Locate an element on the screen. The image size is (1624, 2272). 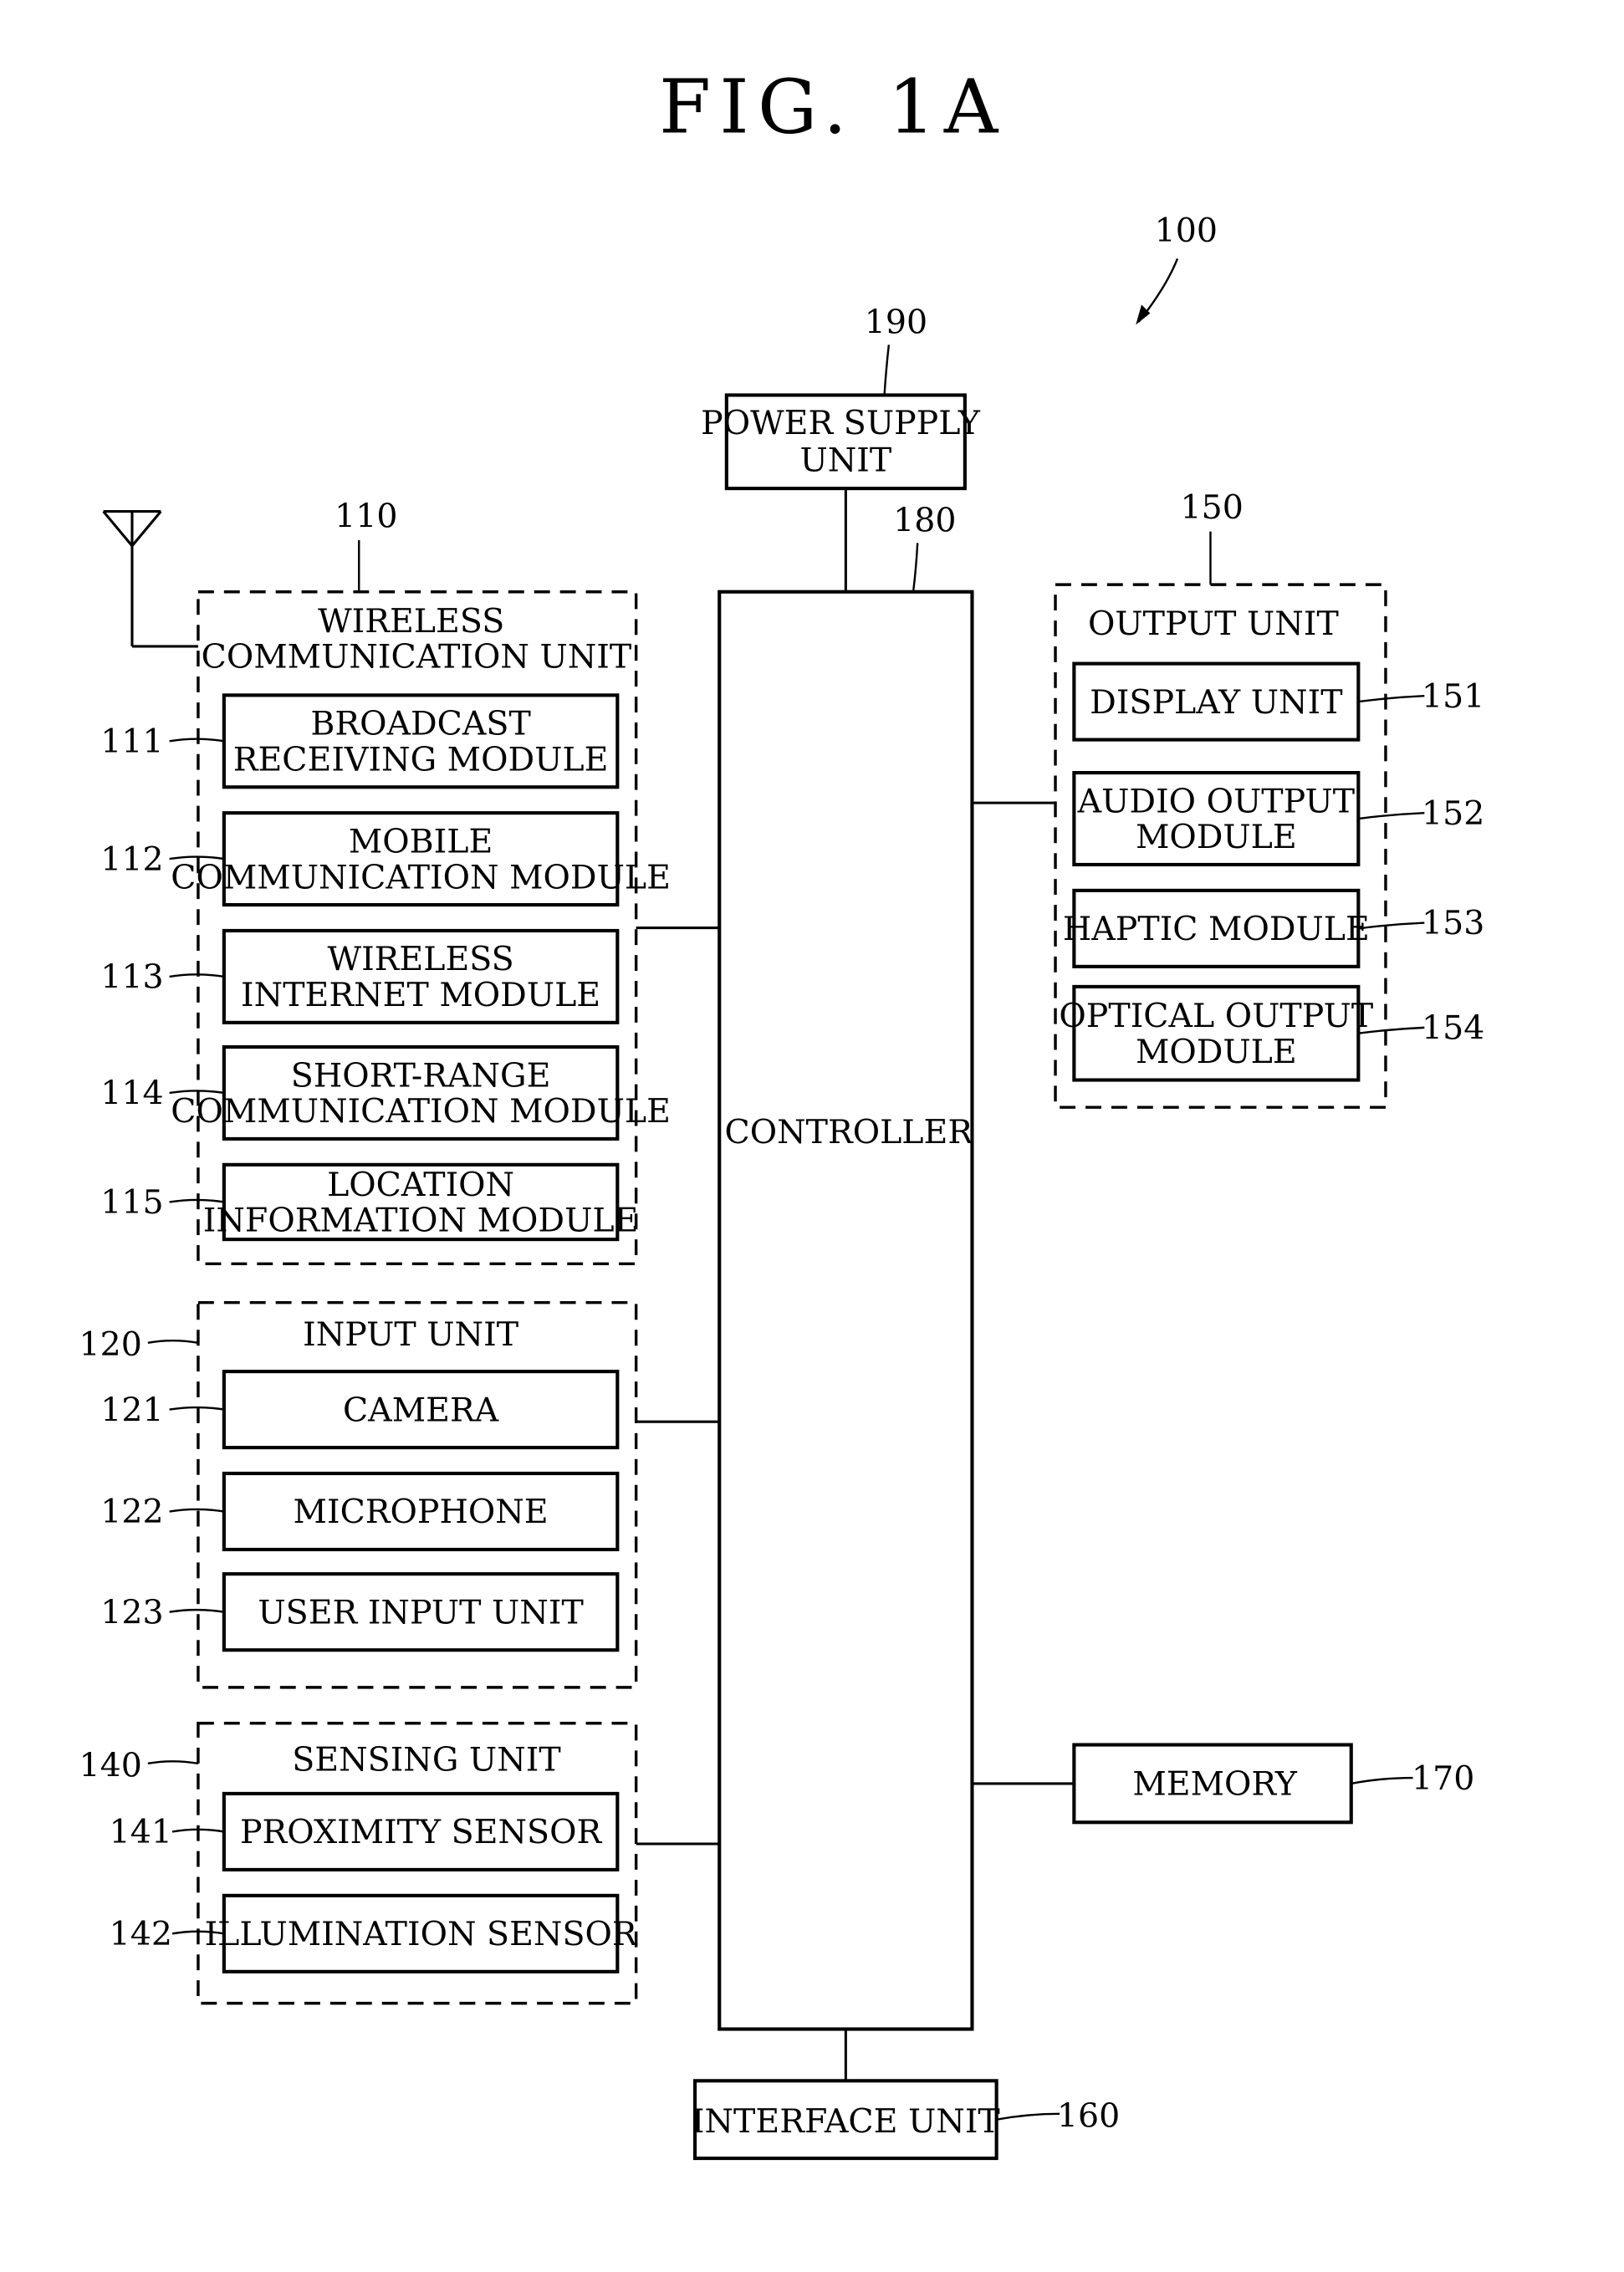
ref-label-140: 140 is located at coordinates (110, 1765).